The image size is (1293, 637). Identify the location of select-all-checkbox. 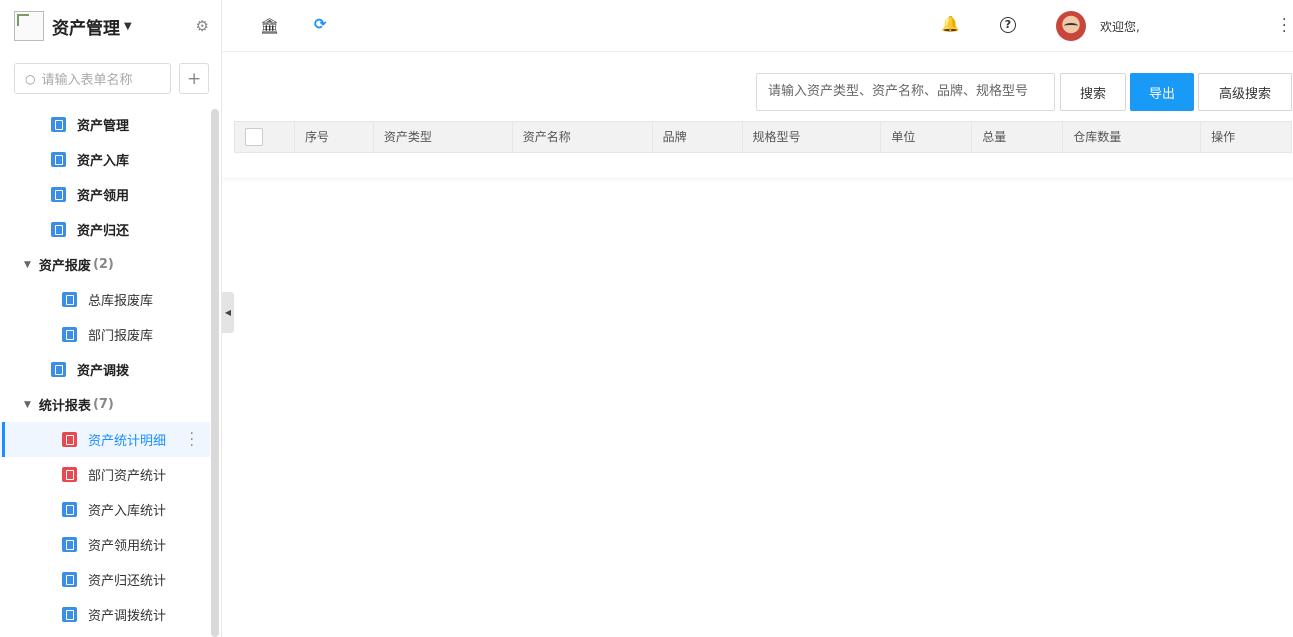
(254, 137).